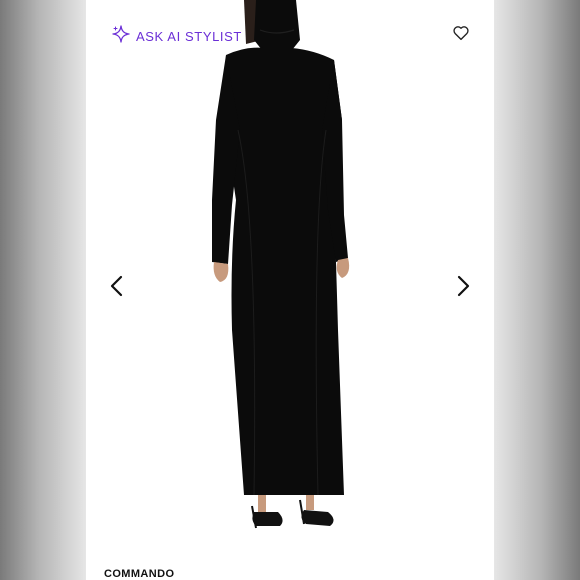 The image size is (580, 580). I want to click on heart-icon, so click(461, 33).